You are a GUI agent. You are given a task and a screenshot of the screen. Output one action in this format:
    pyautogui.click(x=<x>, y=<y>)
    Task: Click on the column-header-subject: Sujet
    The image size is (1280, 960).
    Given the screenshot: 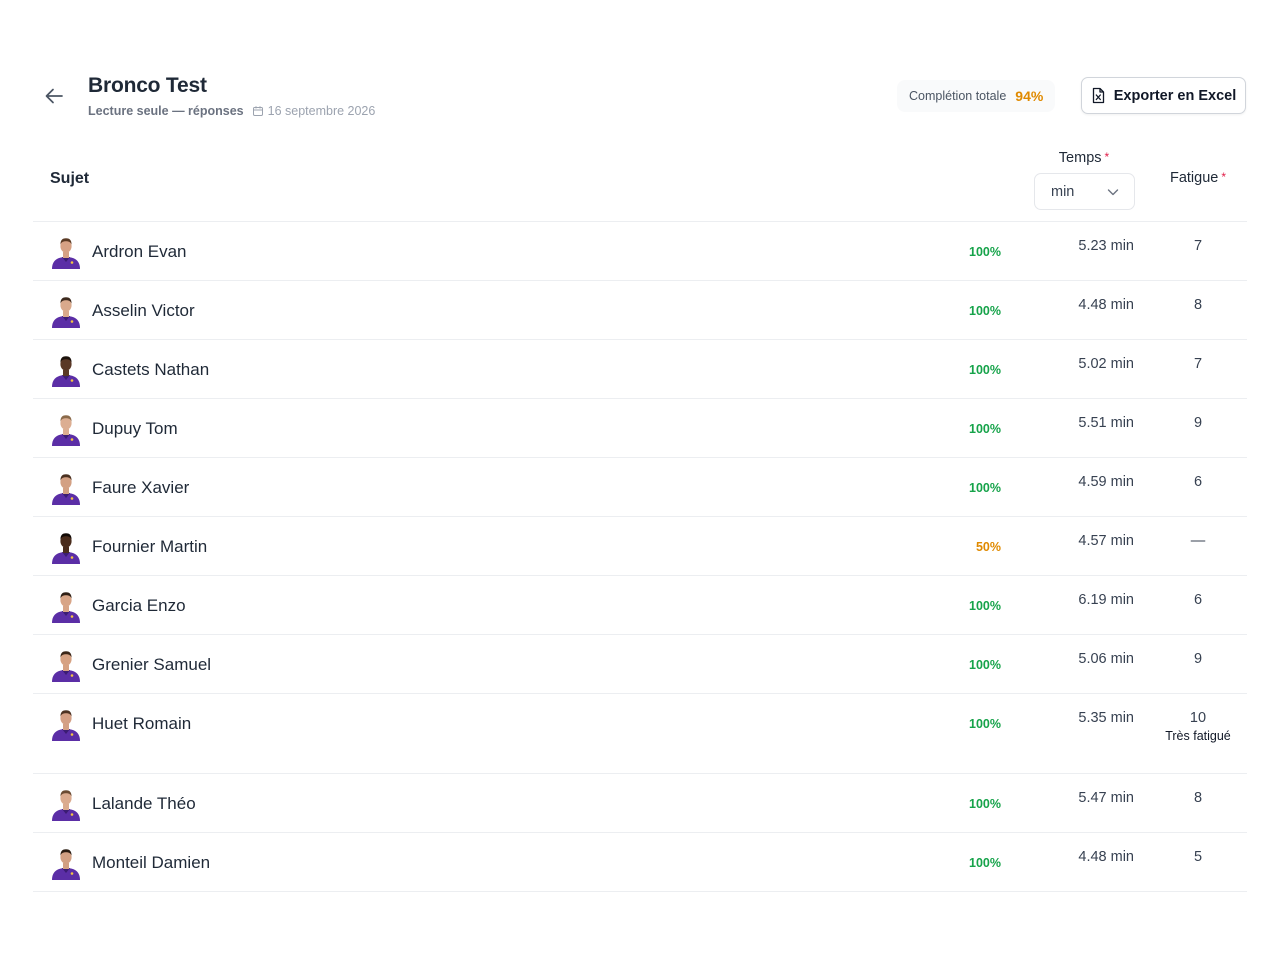 What is the action you would take?
    pyautogui.click(x=70, y=178)
    